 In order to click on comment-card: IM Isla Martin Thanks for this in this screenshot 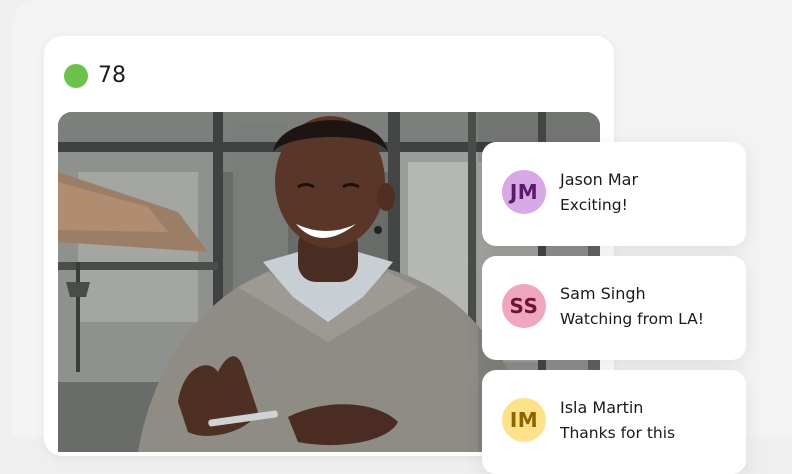, I will do `click(614, 422)`.